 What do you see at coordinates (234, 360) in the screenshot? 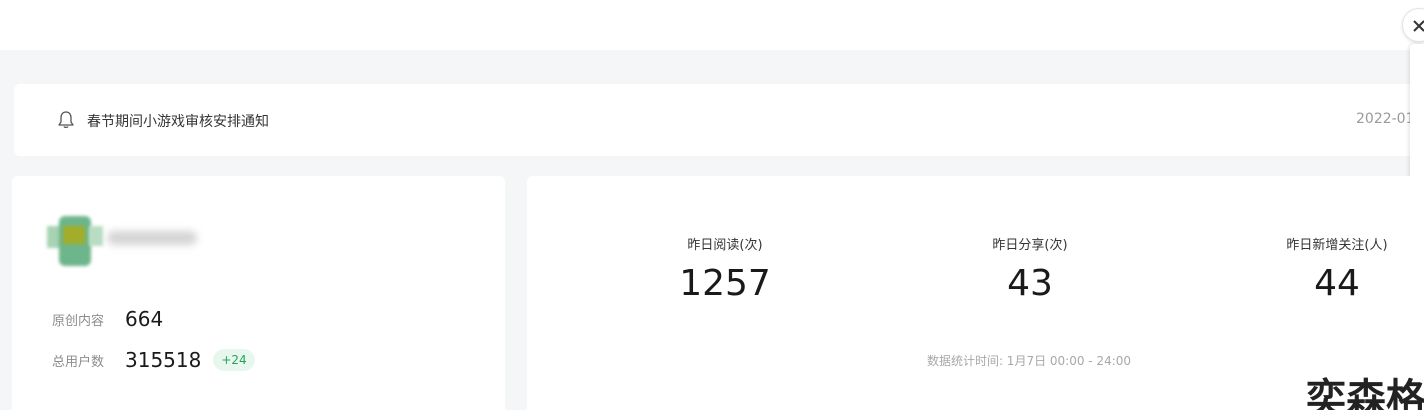
I see `growth-badge: +24` at bounding box center [234, 360].